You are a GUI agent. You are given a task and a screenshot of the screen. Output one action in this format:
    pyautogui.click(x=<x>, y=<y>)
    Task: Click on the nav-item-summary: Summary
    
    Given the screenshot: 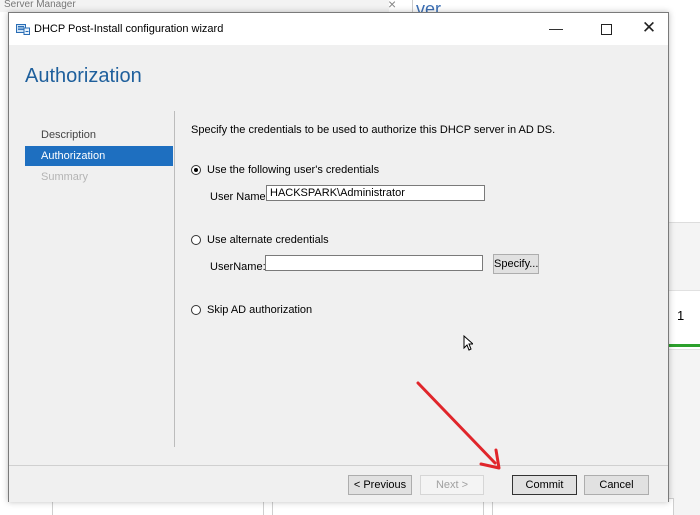 What is the action you would take?
    pyautogui.click(x=65, y=177)
    